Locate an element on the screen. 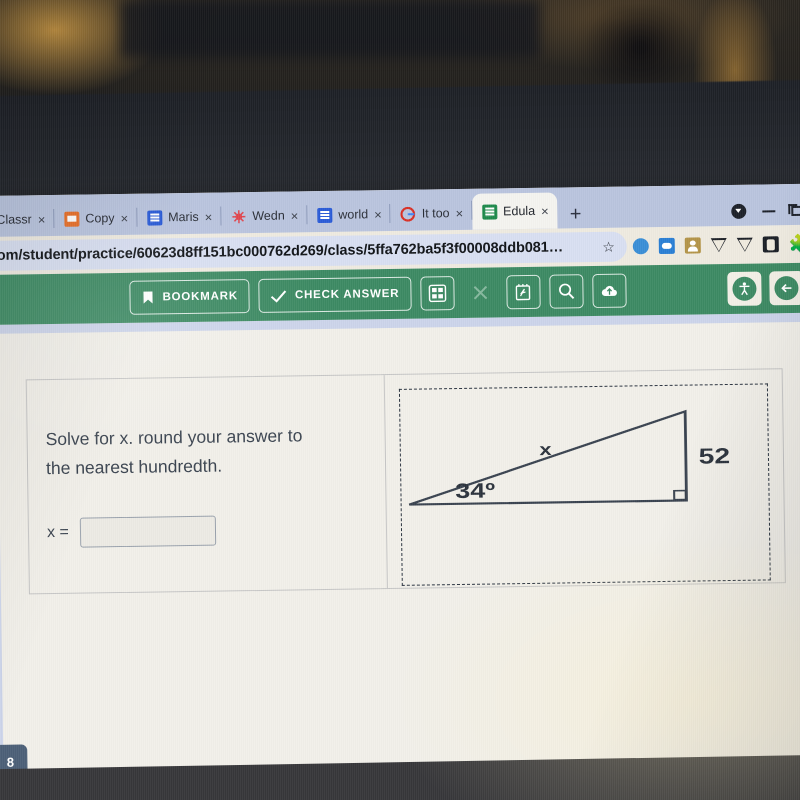 The width and height of the screenshot is (800, 800). reflection-dark-panel is located at coordinates (330, 29).